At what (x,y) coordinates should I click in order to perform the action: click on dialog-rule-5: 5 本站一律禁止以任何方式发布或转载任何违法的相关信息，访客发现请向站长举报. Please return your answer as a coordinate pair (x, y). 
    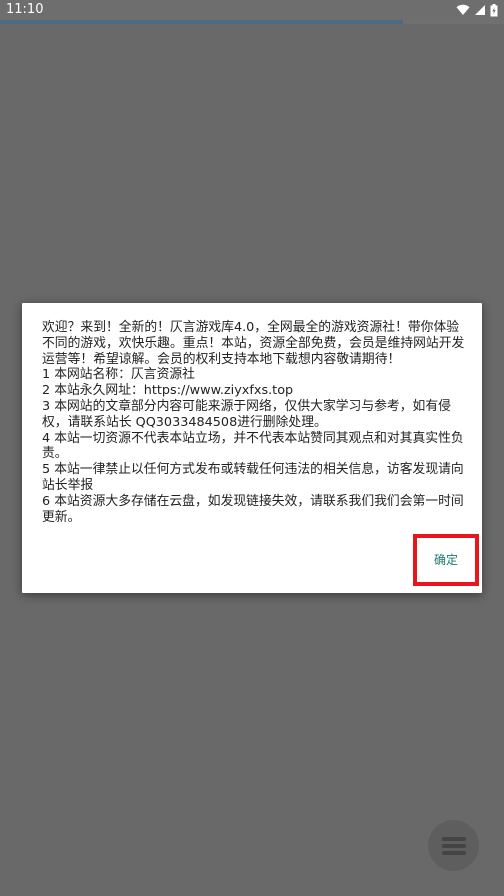
    Looking at the image, I should click on (253, 477).